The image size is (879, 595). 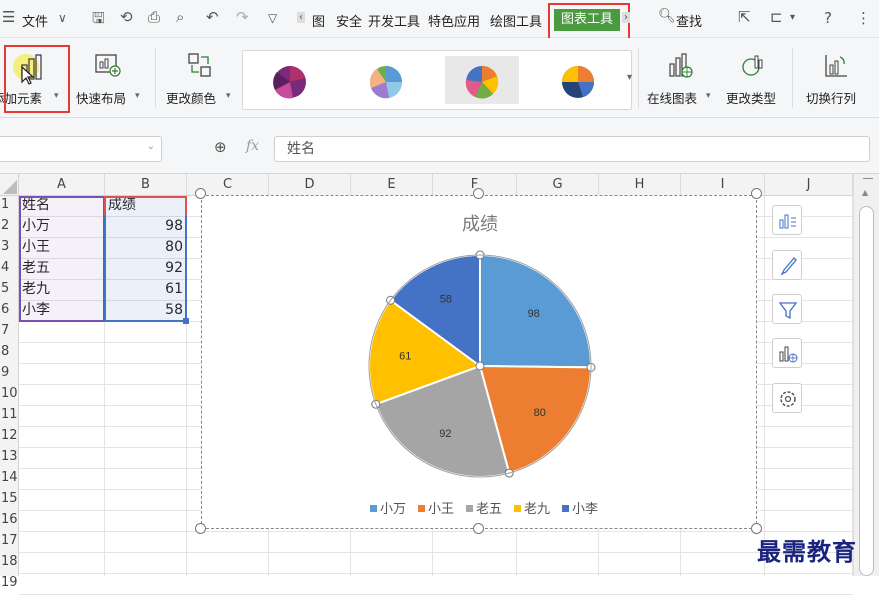 I want to click on column-header-d: D, so click(x=310, y=185).